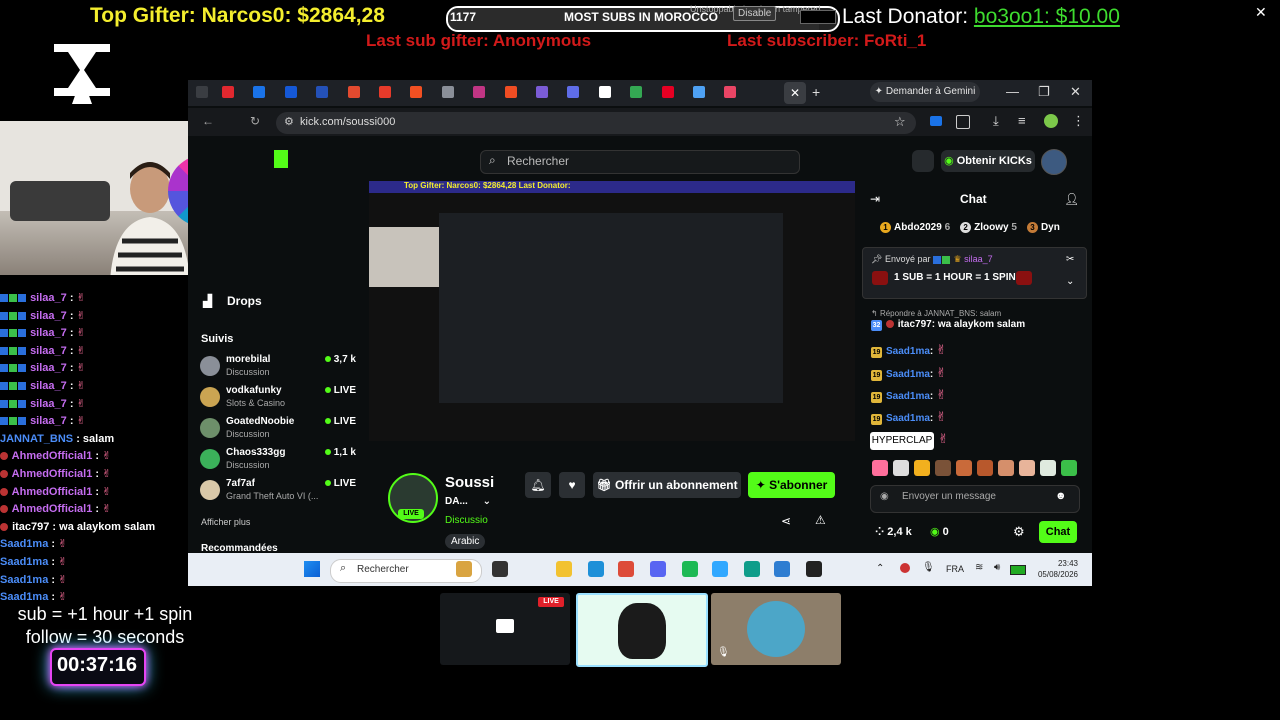 The width and height of the screenshot is (1280, 720). What do you see at coordinates (280, 368) in the screenshot?
I see `followed-channel: morebilal Discussion 3,7 k` at bounding box center [280, 368].